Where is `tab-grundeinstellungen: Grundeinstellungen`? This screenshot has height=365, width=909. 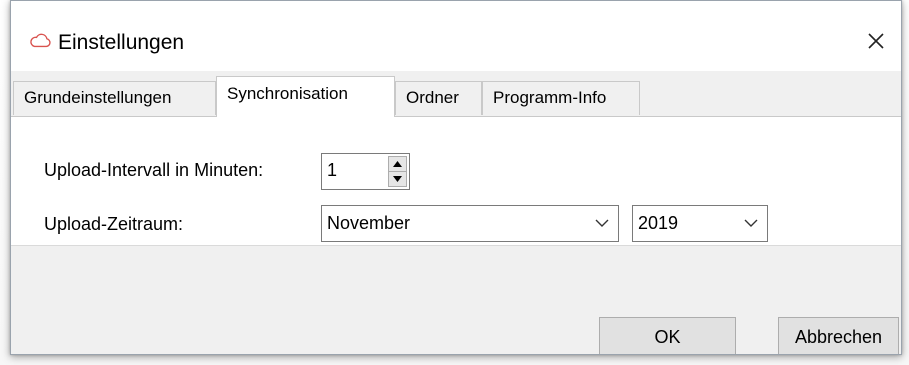
tab-grundeinstellungen: Grundeinstellungen is located at coordinates (114, 98).